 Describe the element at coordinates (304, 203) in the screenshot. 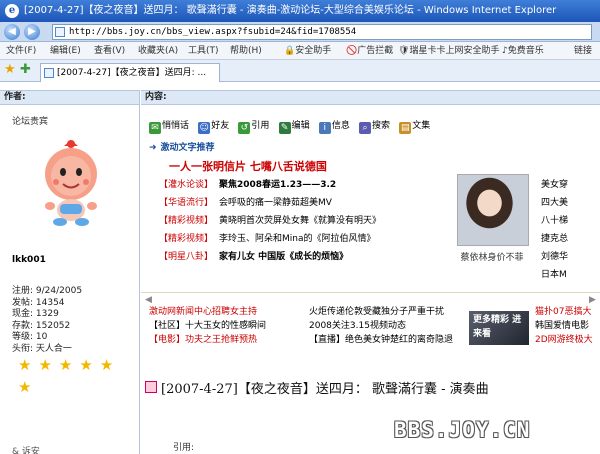

I see `ad-row: 【华语流行】 会呼吸的痛一梁静茹超美MV` at that location.